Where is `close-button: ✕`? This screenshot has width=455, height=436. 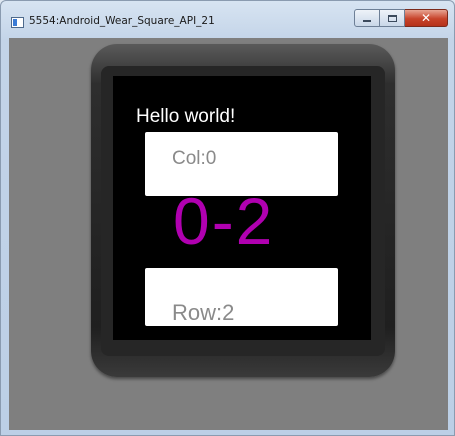
close-button: ✕ is located at coordinates (426, 18).